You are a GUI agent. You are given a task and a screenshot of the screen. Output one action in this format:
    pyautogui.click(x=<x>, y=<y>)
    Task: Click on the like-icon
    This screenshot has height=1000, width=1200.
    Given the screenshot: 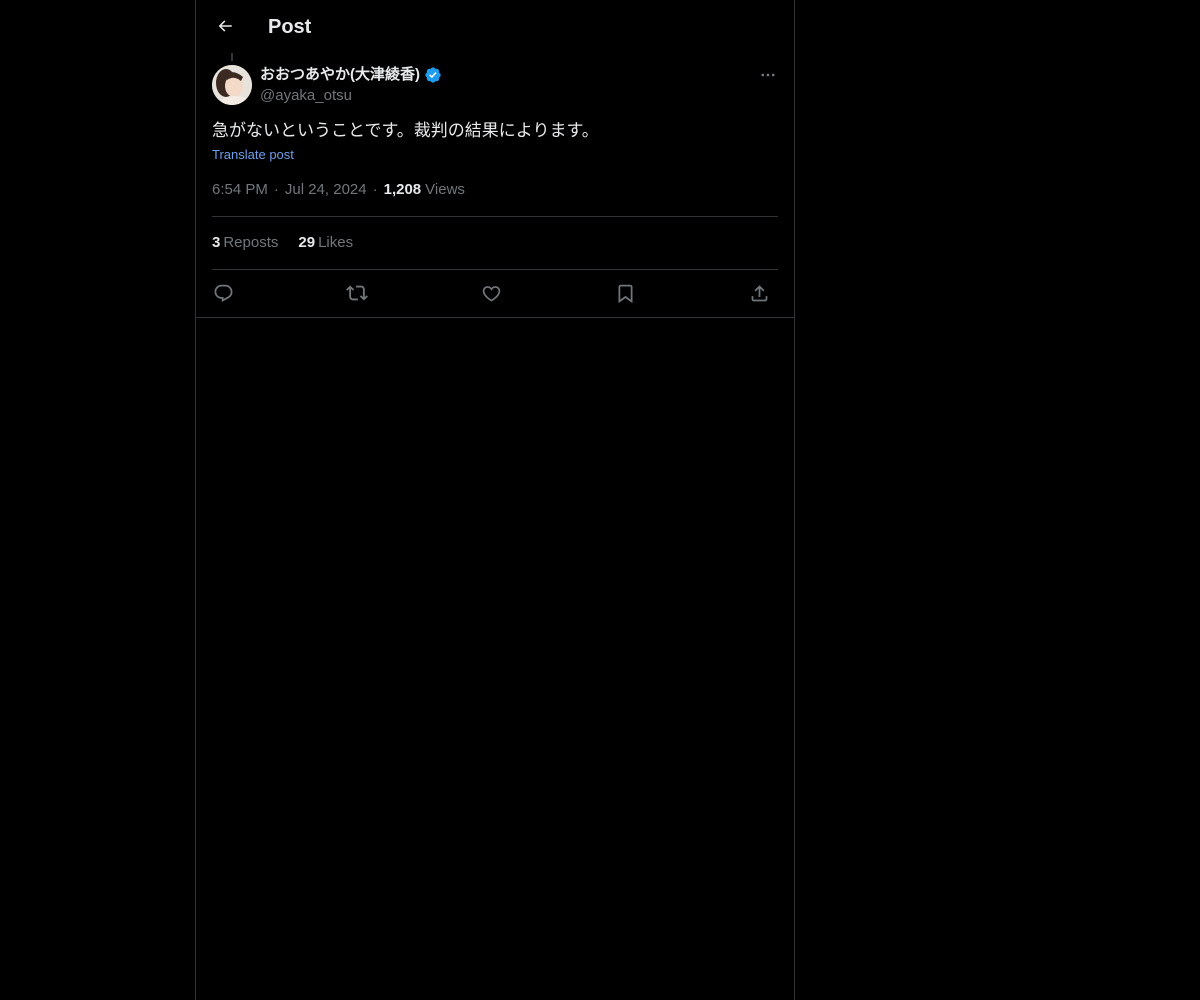 What is the action you would take?
    pyautogui.click(x=491, y=293)
    